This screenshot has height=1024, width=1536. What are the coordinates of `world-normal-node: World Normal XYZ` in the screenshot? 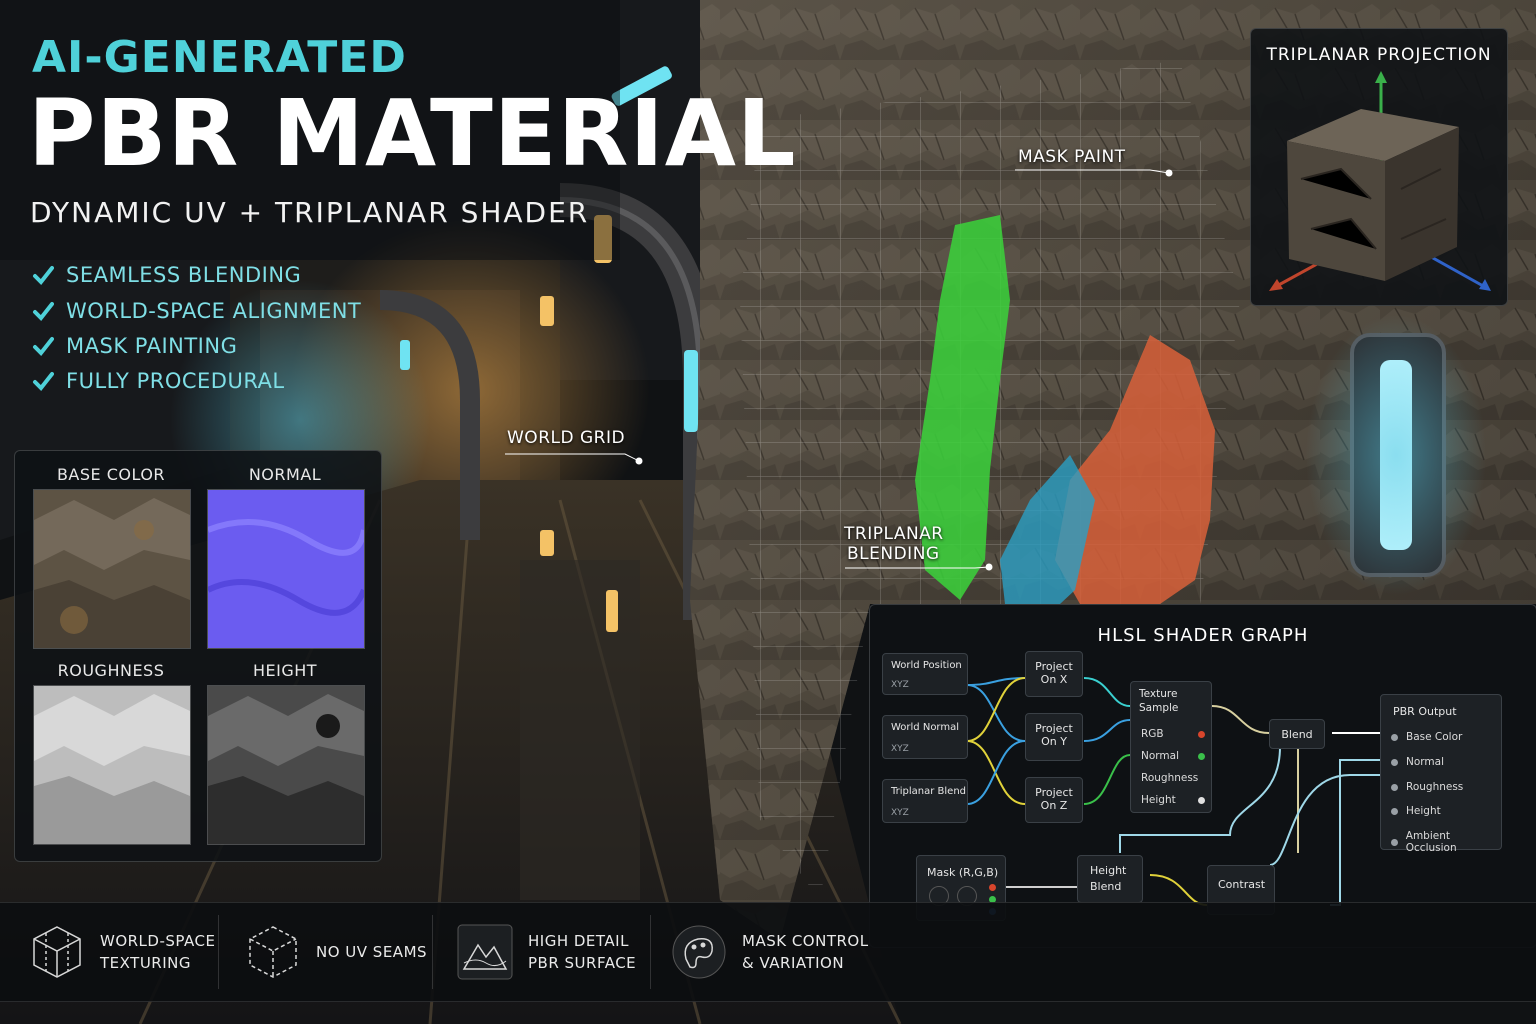 It's located at (925, 737).